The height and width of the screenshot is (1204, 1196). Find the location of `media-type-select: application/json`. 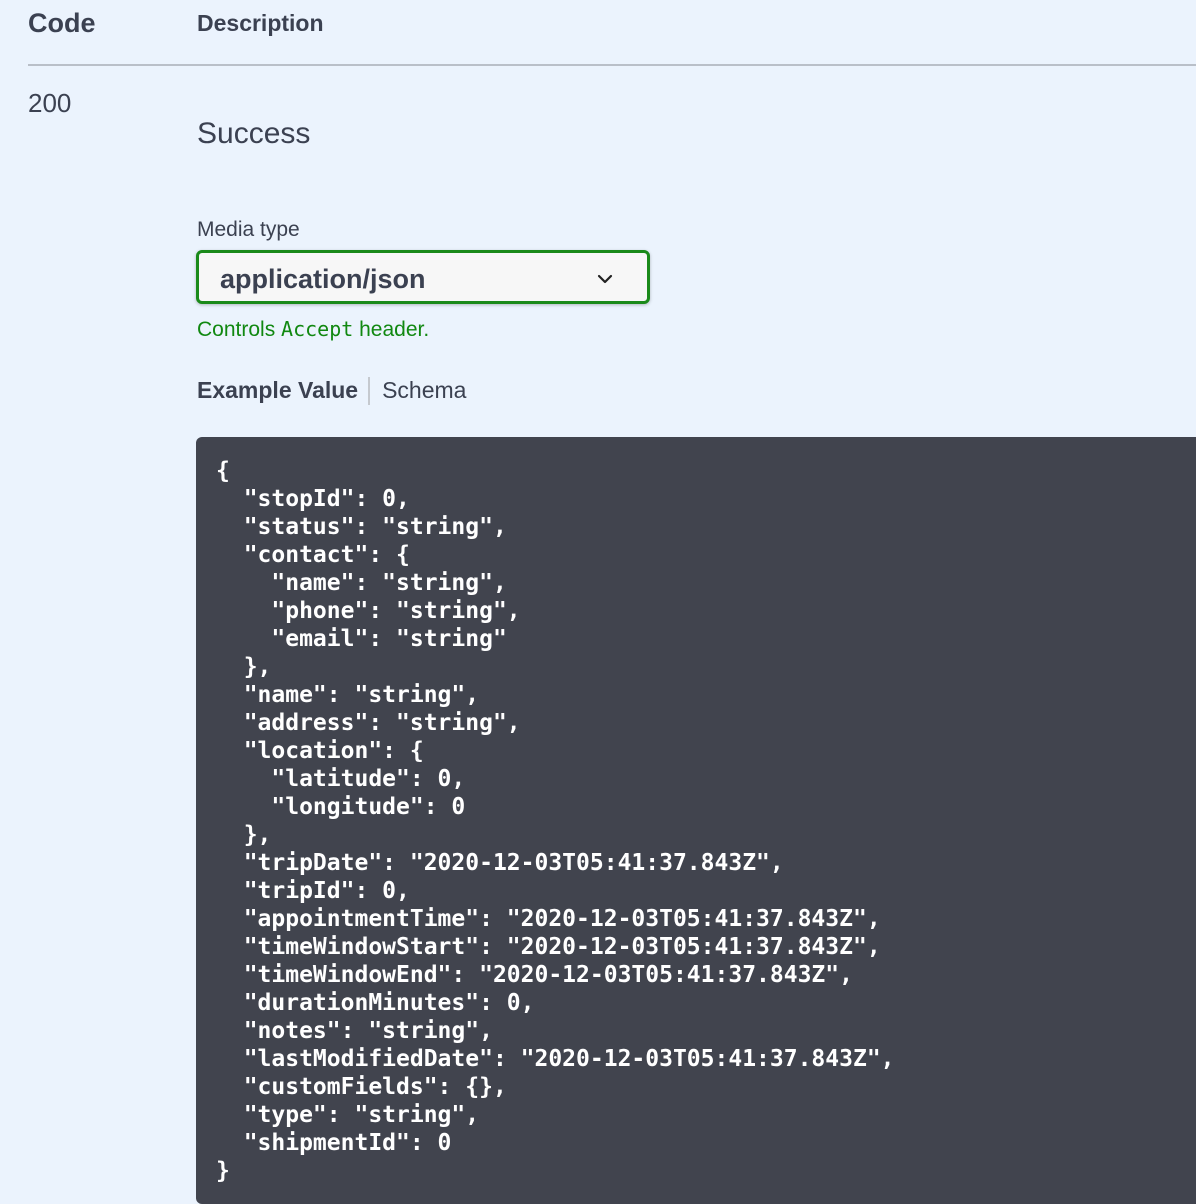

media-type-select: application/json is located at coordinates (423, 277).